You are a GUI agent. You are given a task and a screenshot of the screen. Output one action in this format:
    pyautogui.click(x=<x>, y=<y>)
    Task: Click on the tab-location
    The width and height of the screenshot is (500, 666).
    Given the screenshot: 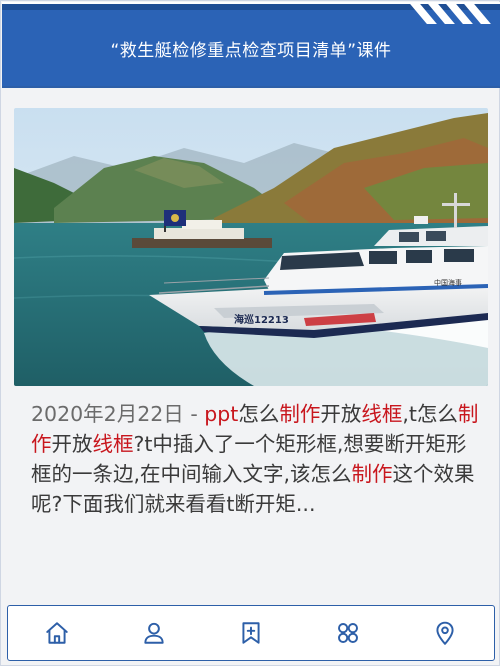 What is the action you would take?
    pyautogui.click(x=445, y=633)
    